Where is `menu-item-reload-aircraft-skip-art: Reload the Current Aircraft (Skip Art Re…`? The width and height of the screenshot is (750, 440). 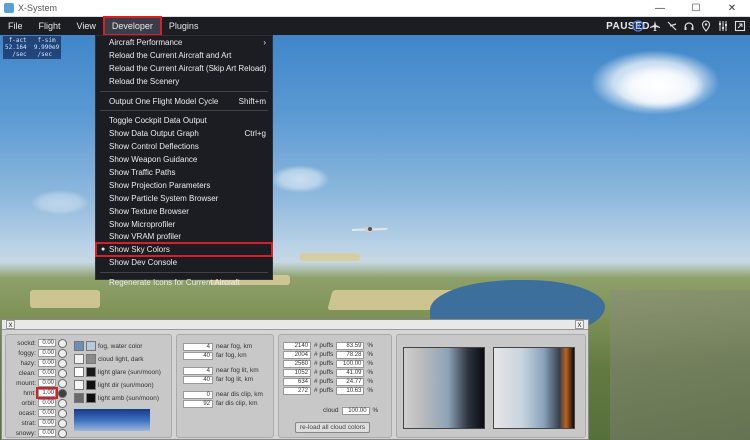 menu-item-reload-aircraft-skip-art: Reload the Current Aircraft (Skip Art Re… is located at coordinates (184, 68).